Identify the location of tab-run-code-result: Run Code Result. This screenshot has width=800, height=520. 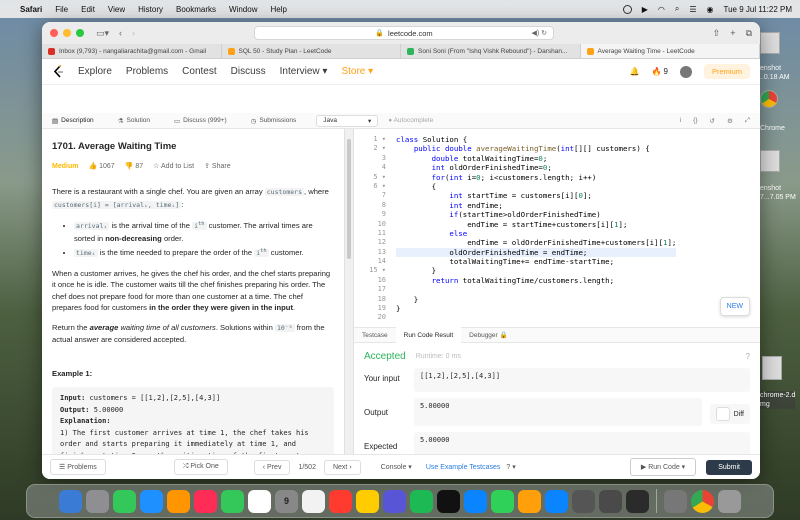
(428, 335).